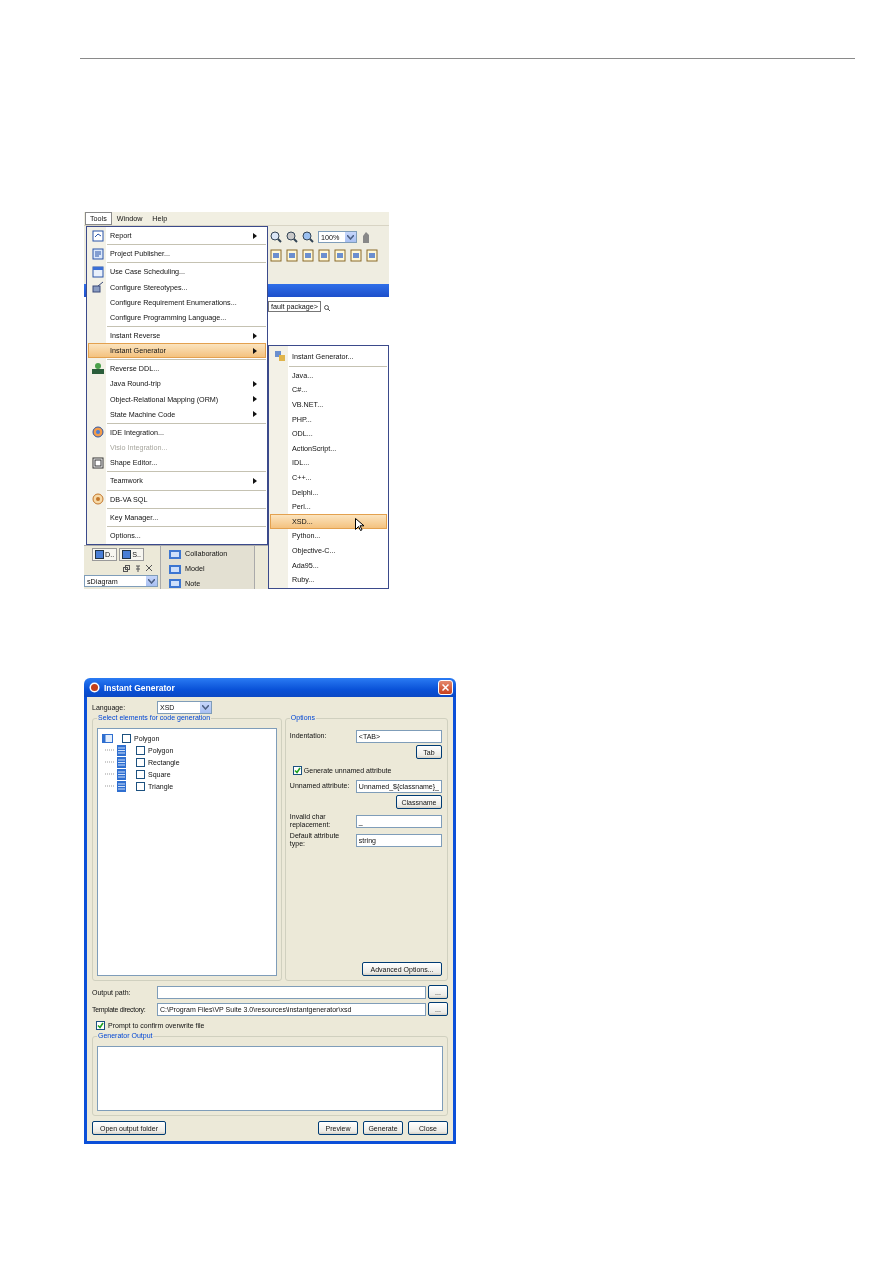 This screenshot has height=1263, width=893. What do you see at coordinates (359, 524) in the screenshot?
I see `cursor-icon` at bounding box center [359, 524].